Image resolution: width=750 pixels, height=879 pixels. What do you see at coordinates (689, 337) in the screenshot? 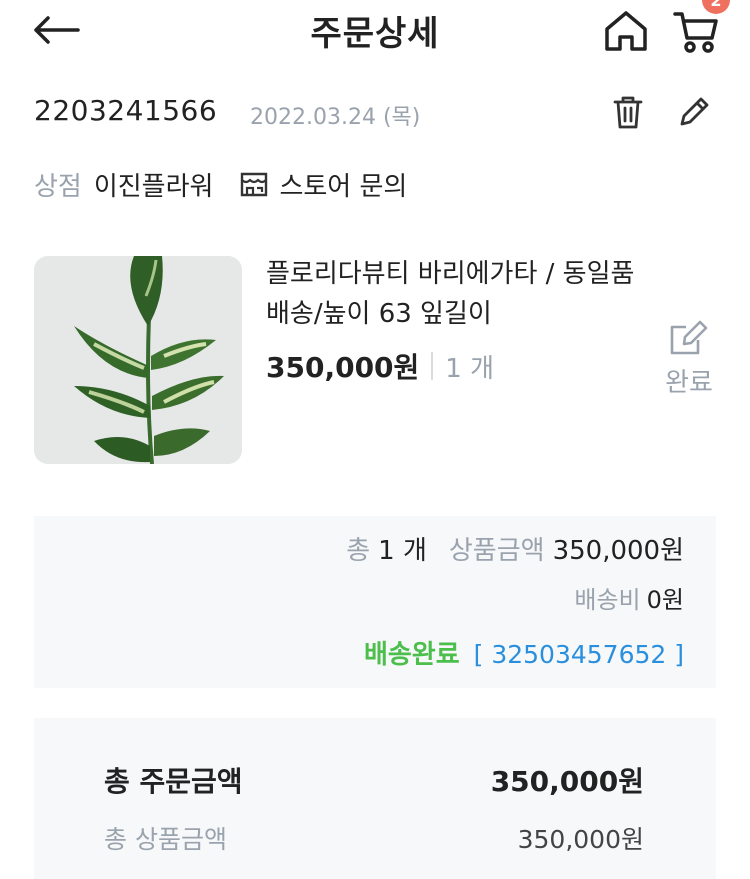
I see `write-review-icon` at bounding box center [689, 337].